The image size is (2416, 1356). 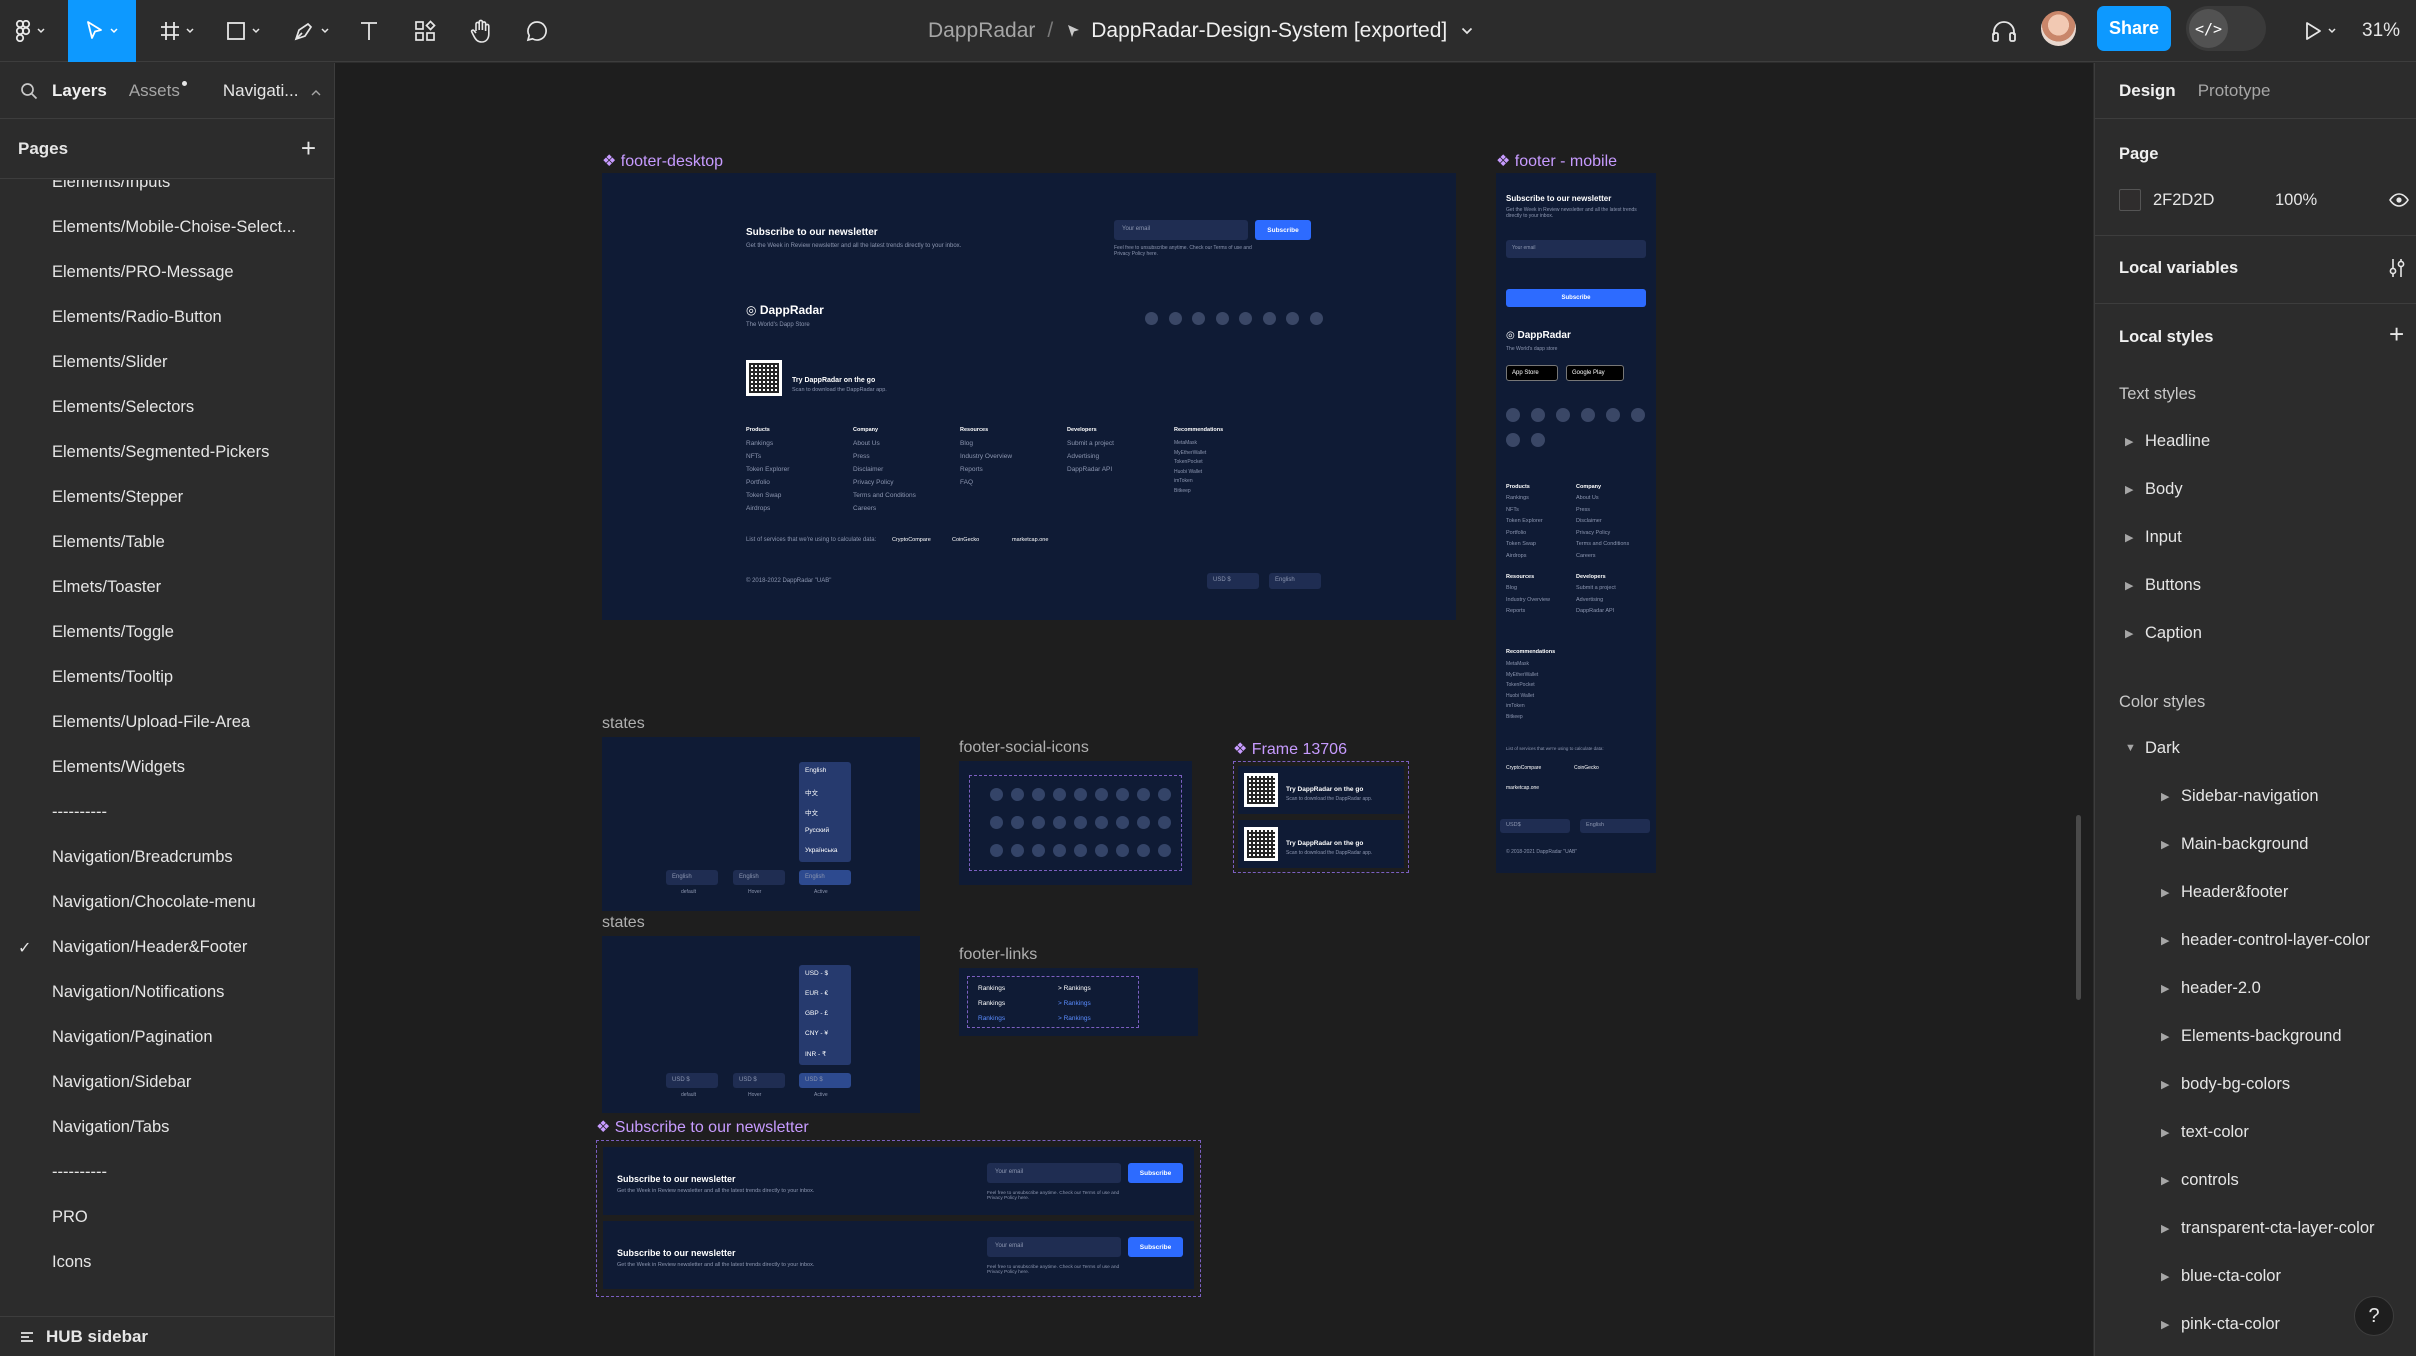 I want to click on resources-tool-button, so click(x=425, y=31).